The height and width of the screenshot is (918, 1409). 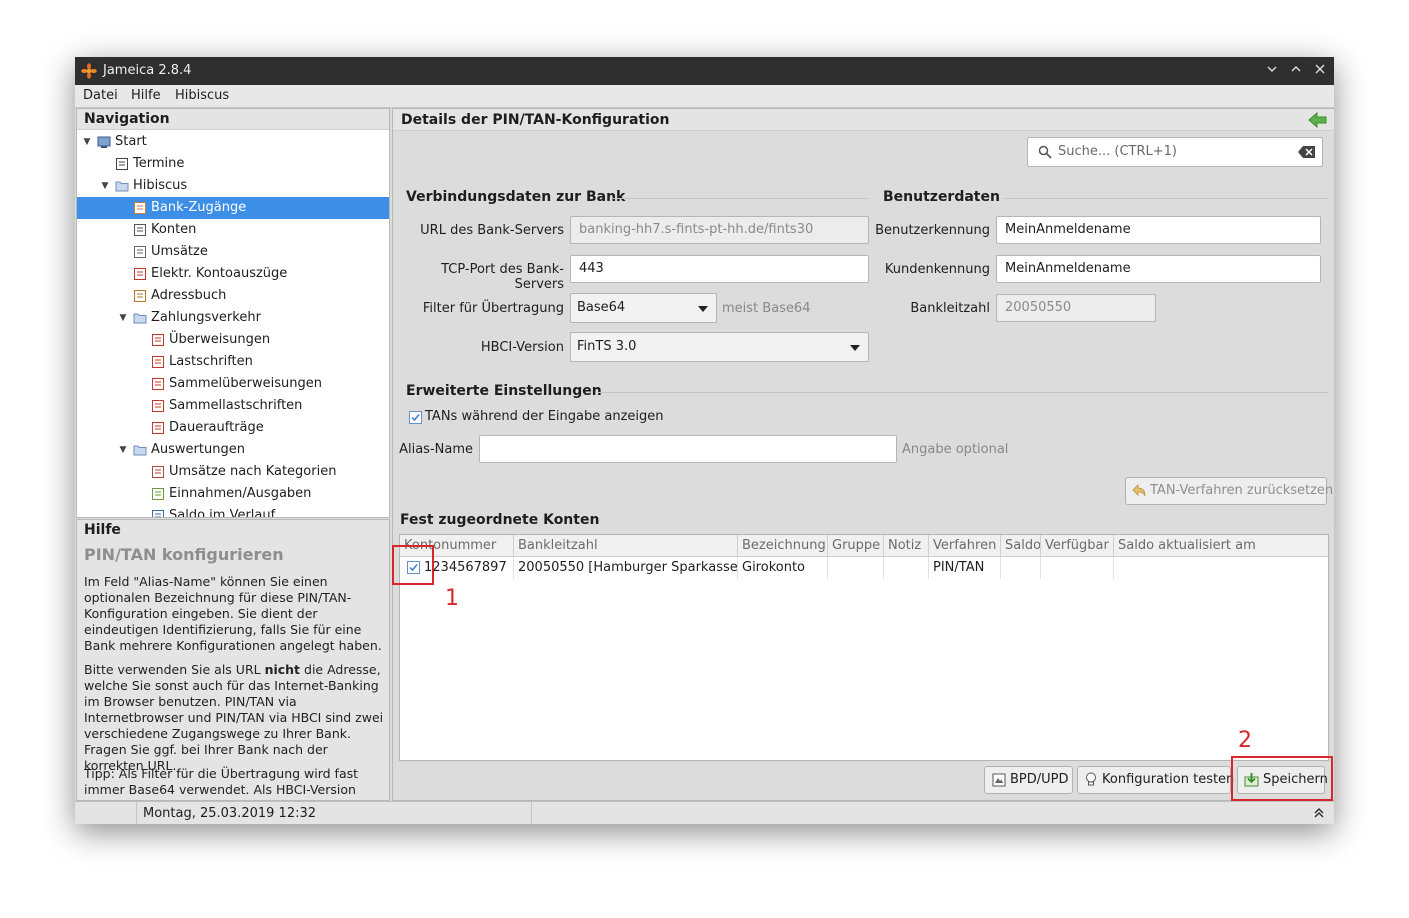 What do you see at coordinates (140, 274) in the screenshot?
I see `pdf-icon` at bounding box center [140, 274].